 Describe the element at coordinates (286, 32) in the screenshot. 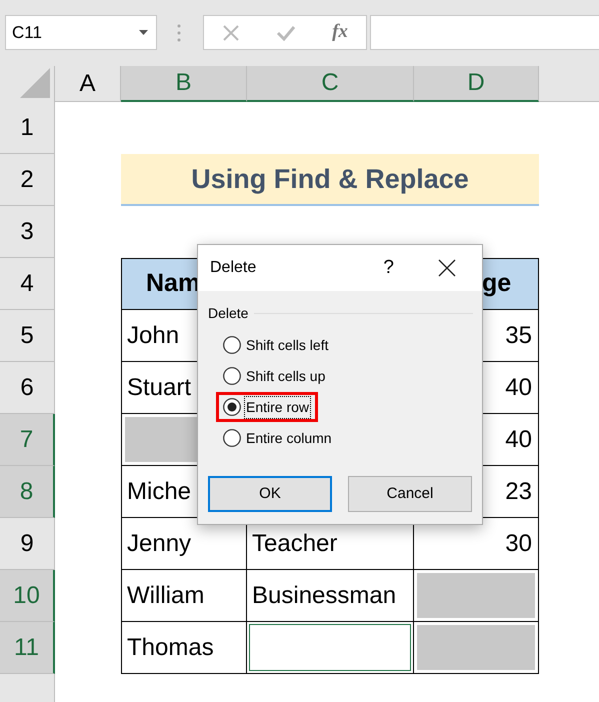

I see `checkmark-icon` at that location.